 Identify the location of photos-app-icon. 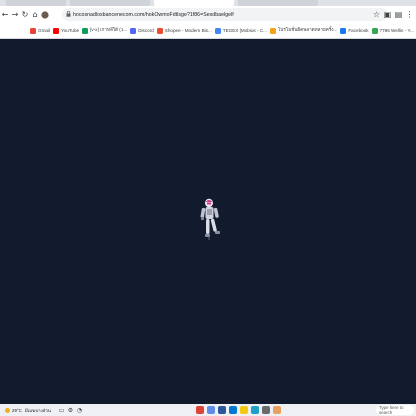
(210, 410).